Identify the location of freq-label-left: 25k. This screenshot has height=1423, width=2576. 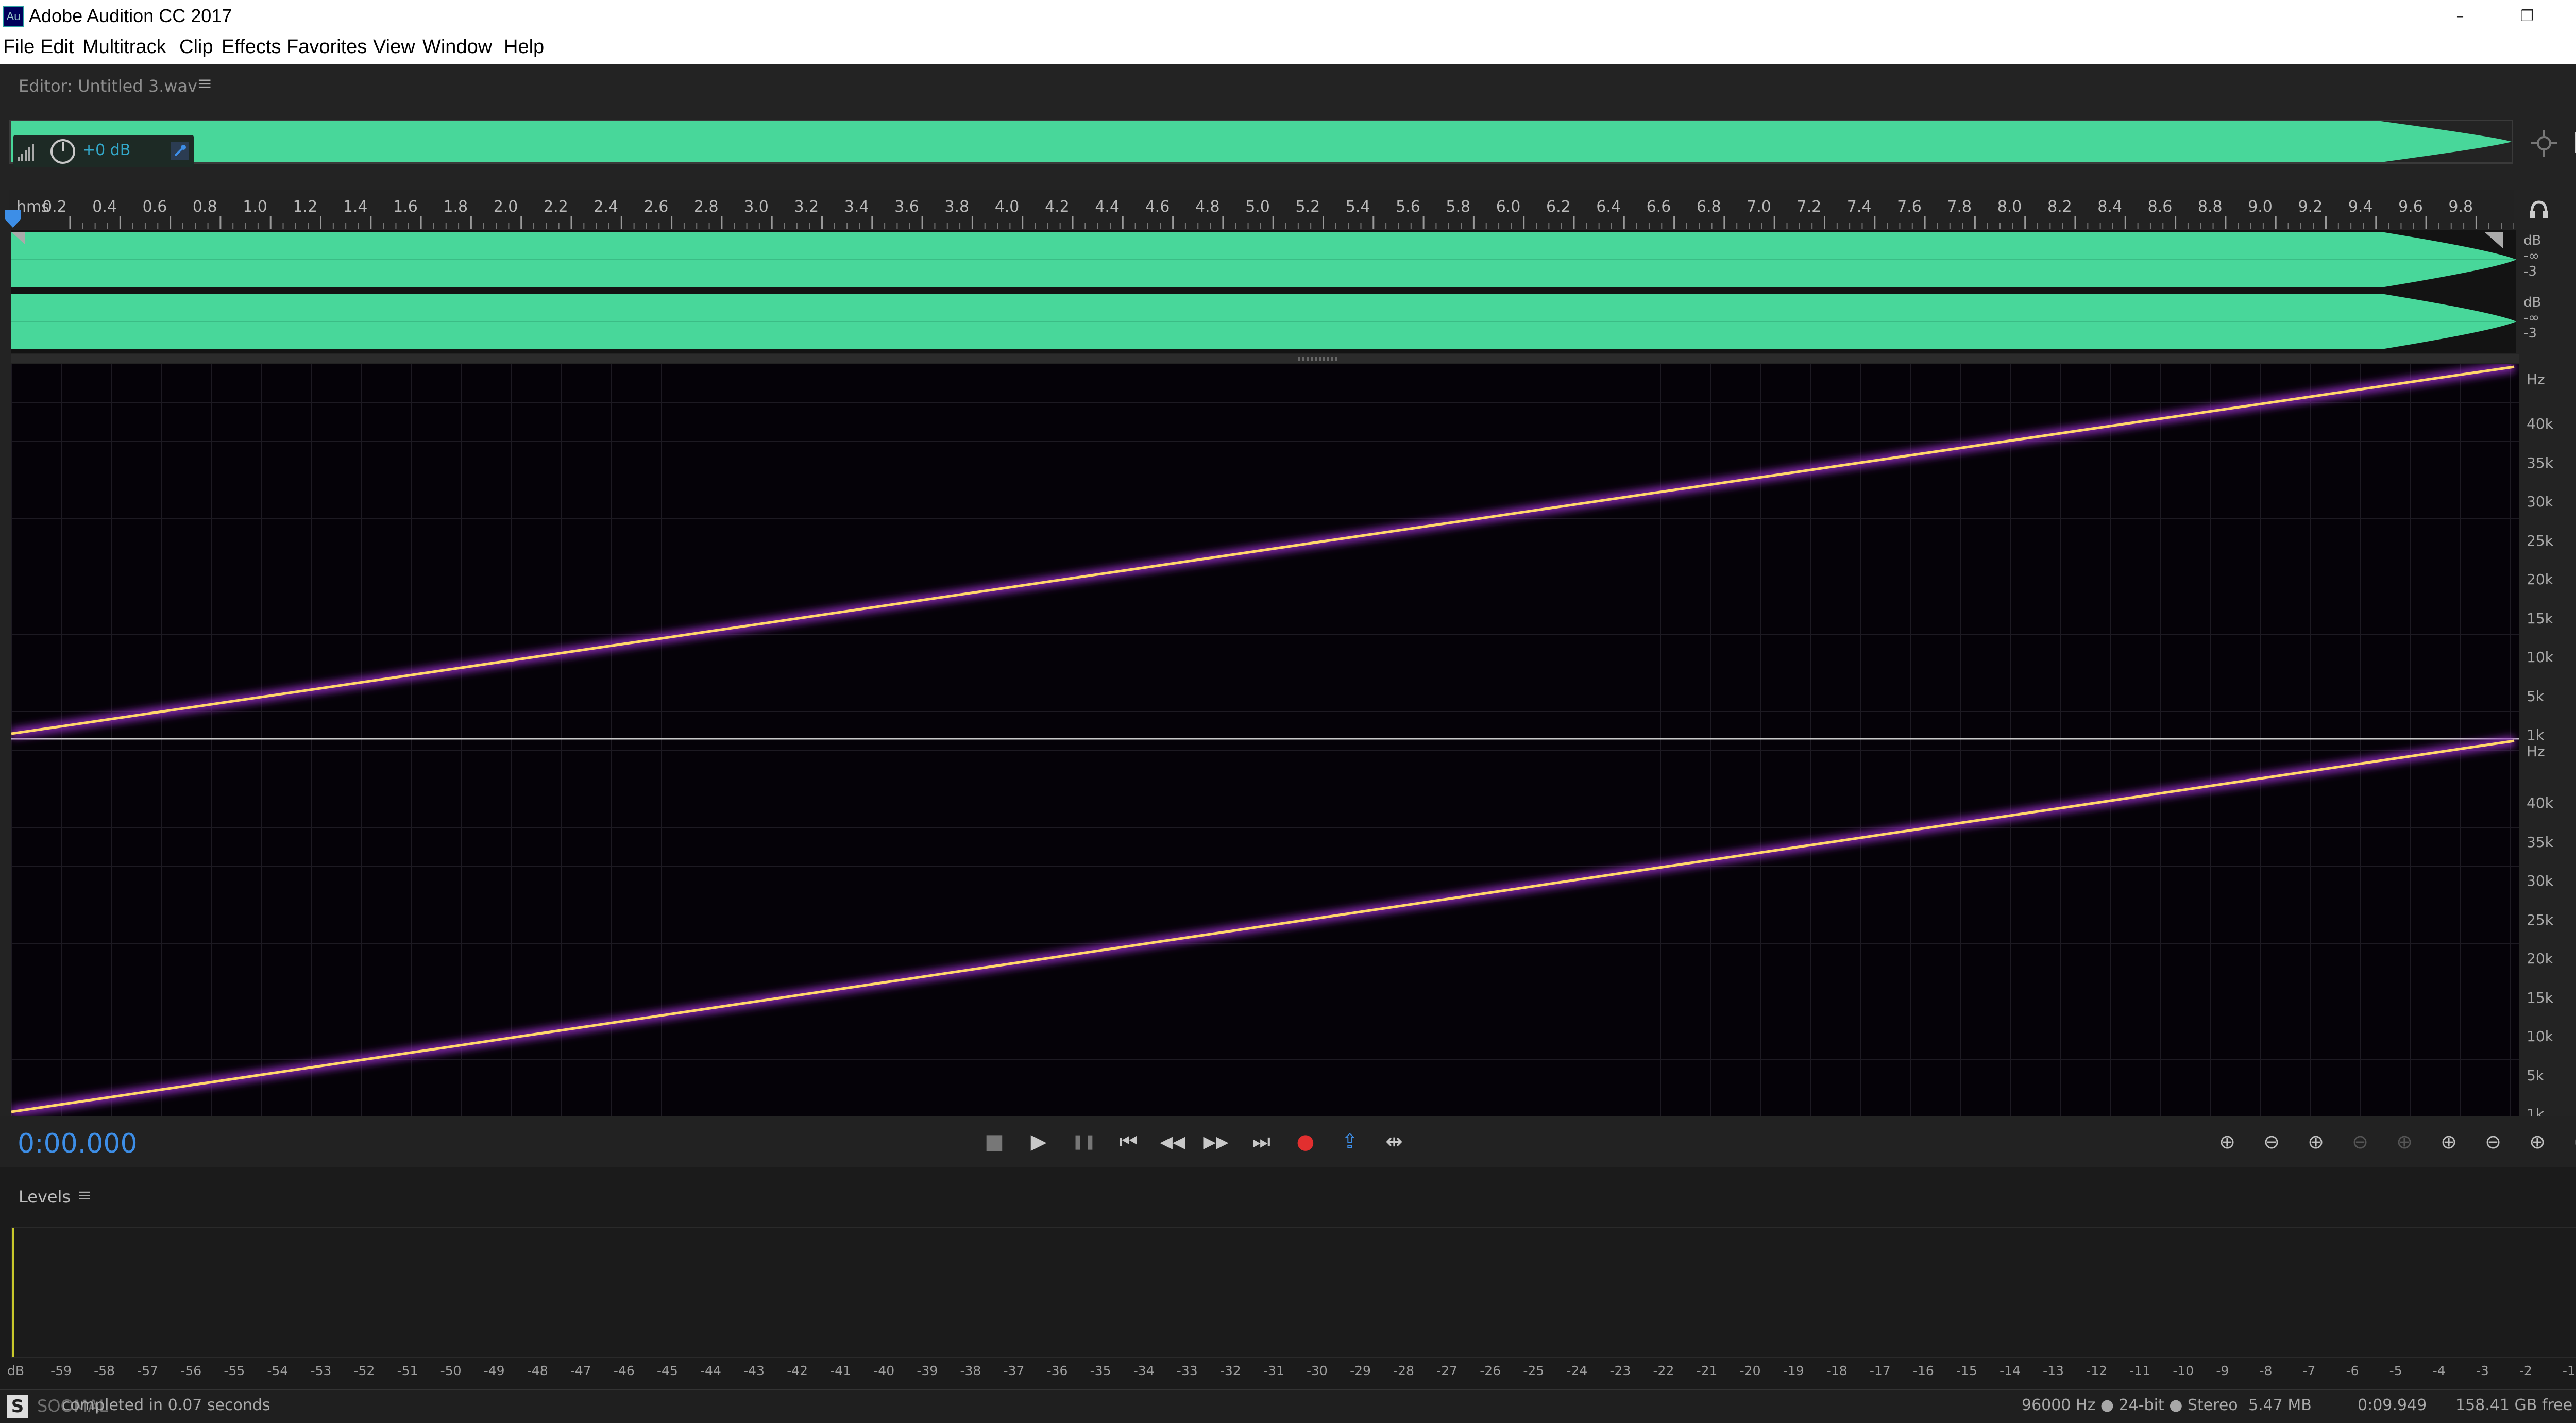
(2540, 540).